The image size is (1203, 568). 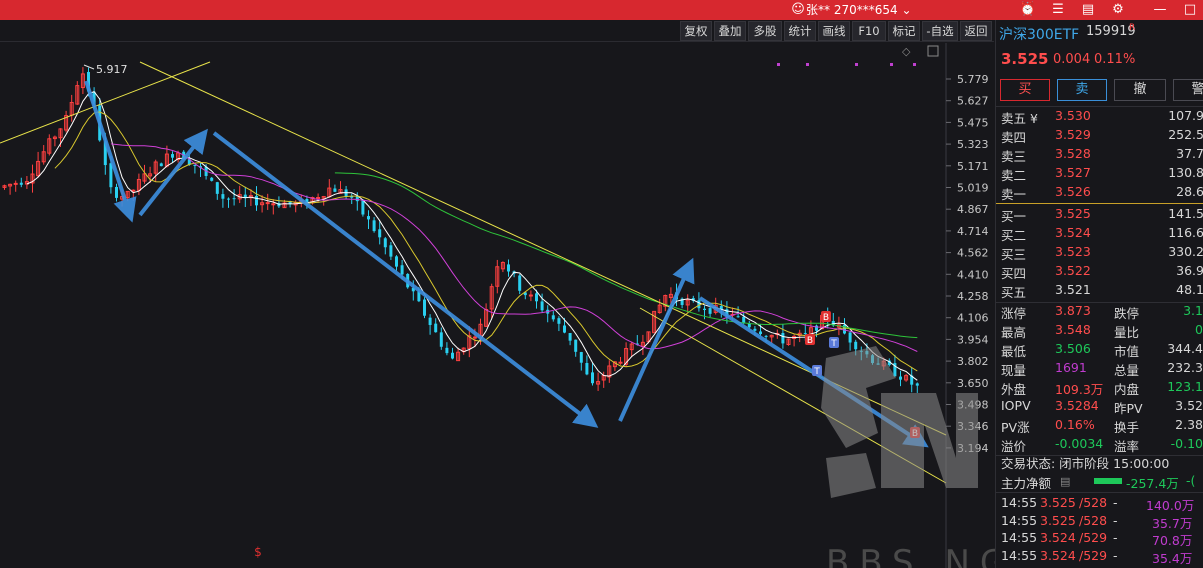 I want to click on user-icon: ☺, so click(x=798, y=10).